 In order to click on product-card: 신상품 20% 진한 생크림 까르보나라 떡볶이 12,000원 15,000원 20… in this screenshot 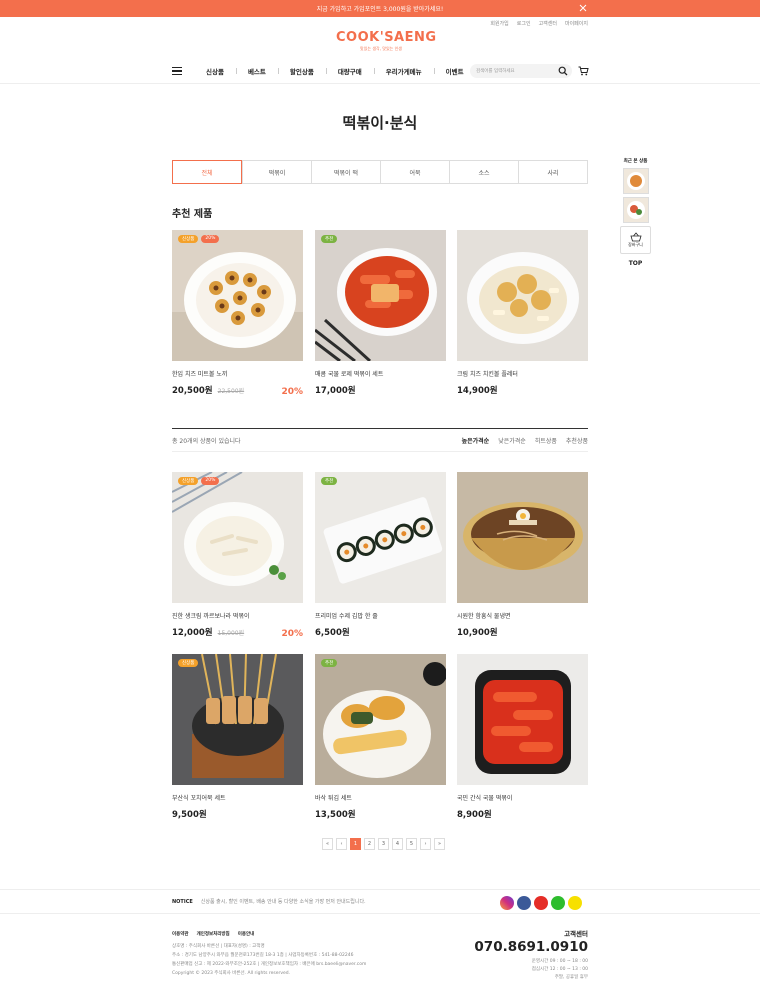, I will do `click(237, 555)`.